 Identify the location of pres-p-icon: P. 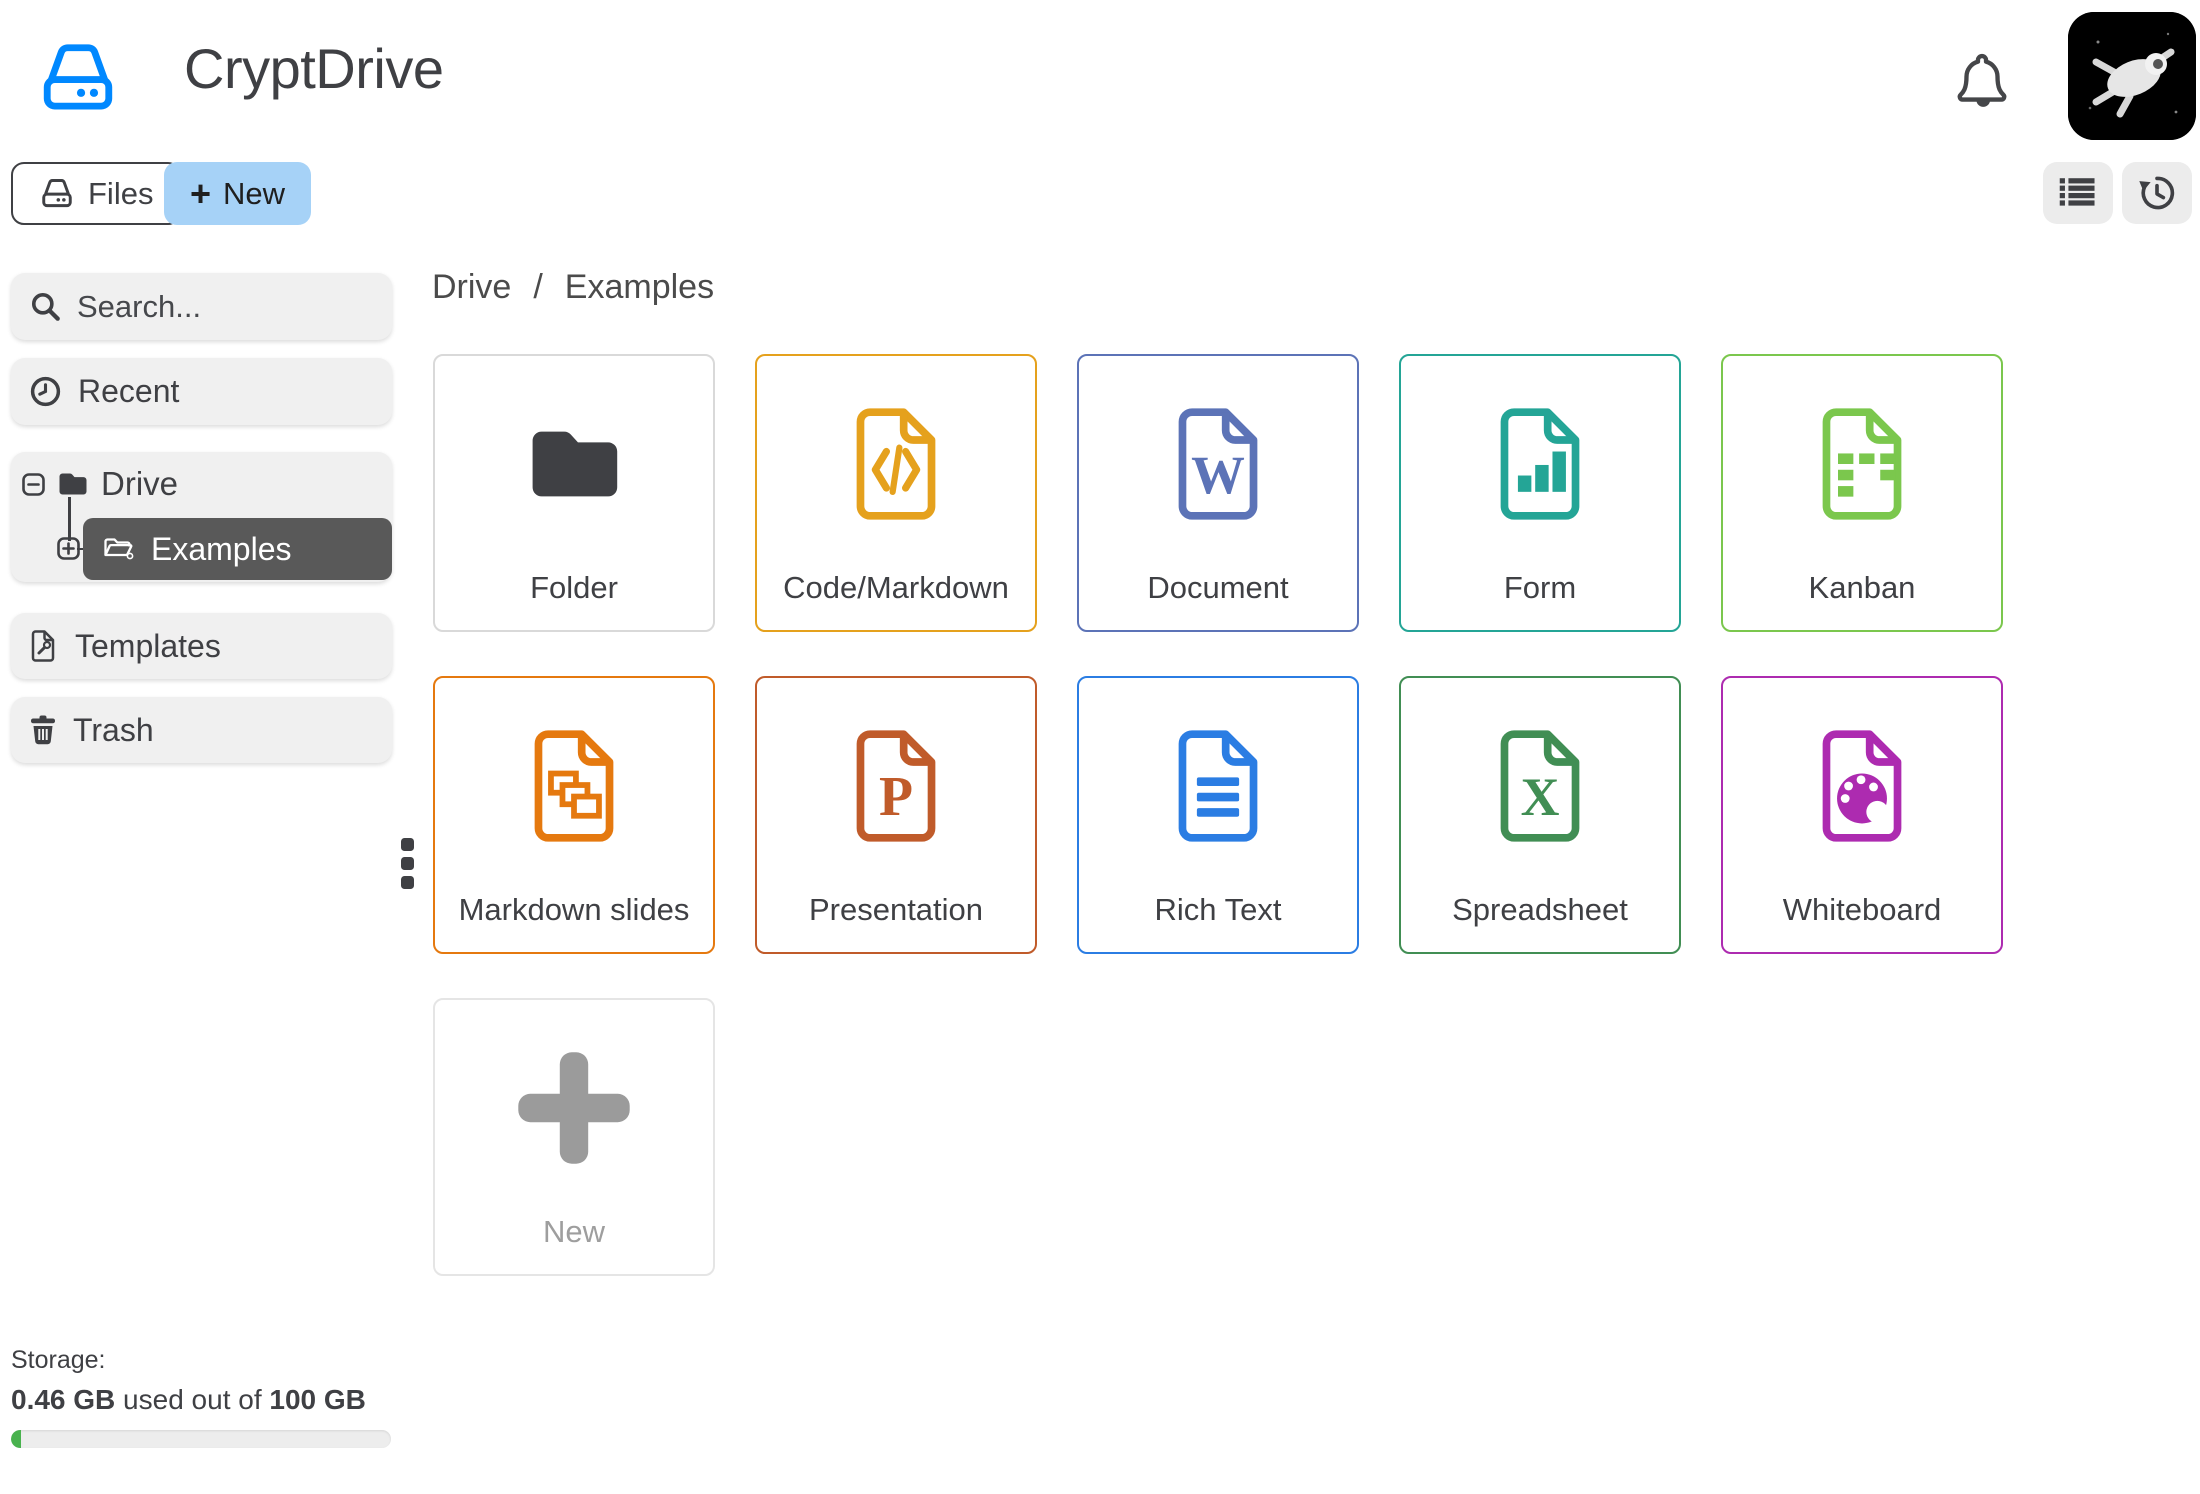
(896, 786).